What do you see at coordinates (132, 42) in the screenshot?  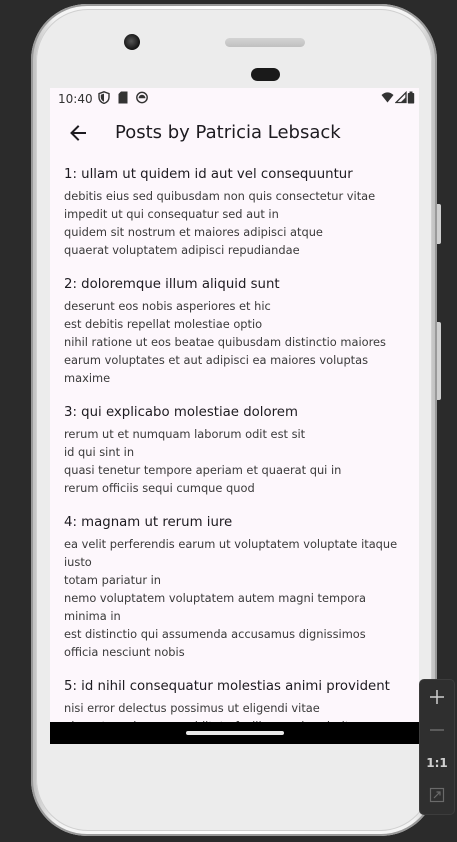 I see `front-camera` at bounding box center [132, 42].